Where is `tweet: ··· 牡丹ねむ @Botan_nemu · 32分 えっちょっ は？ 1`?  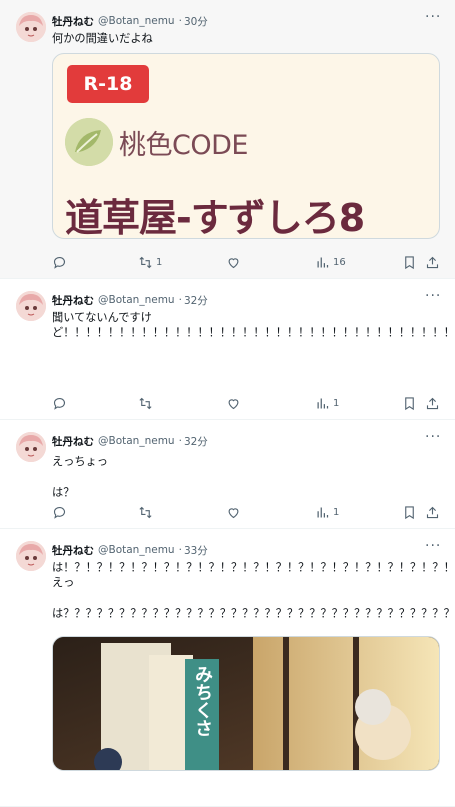
tweet: ··· 牡丹ねむ @Botan_nemu · 32分 えっちょっ は？ 1 is located at coordinates (227, 474).